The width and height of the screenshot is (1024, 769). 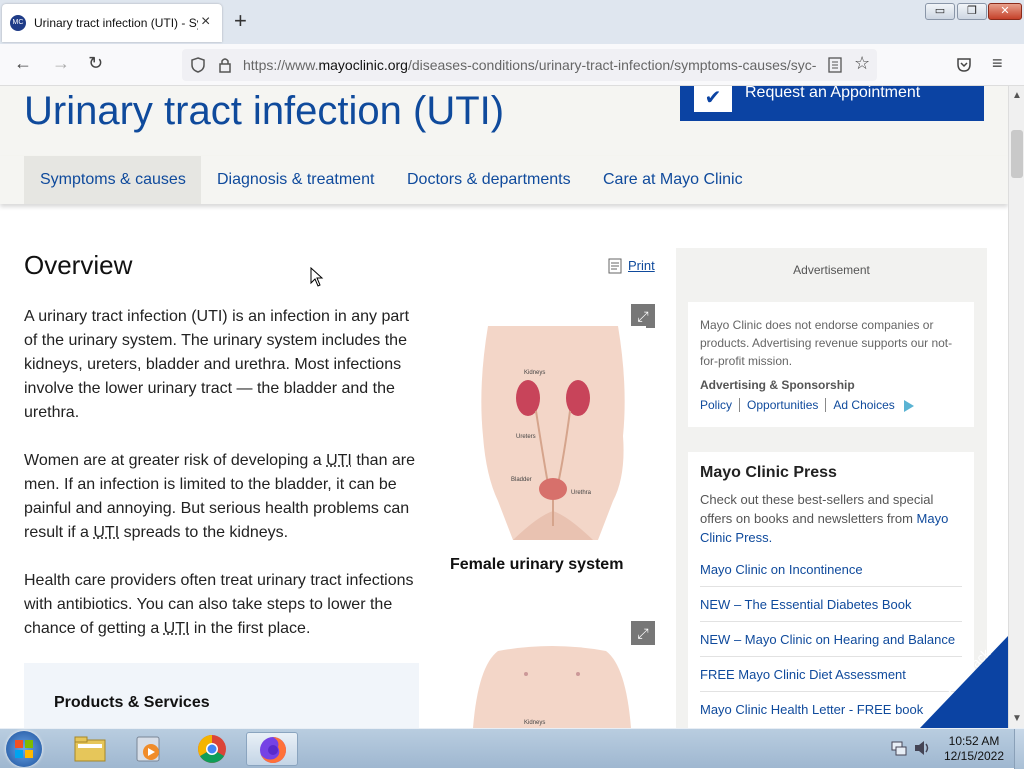 I want to click on scroll-thumb, so click(x=1017, y=154).